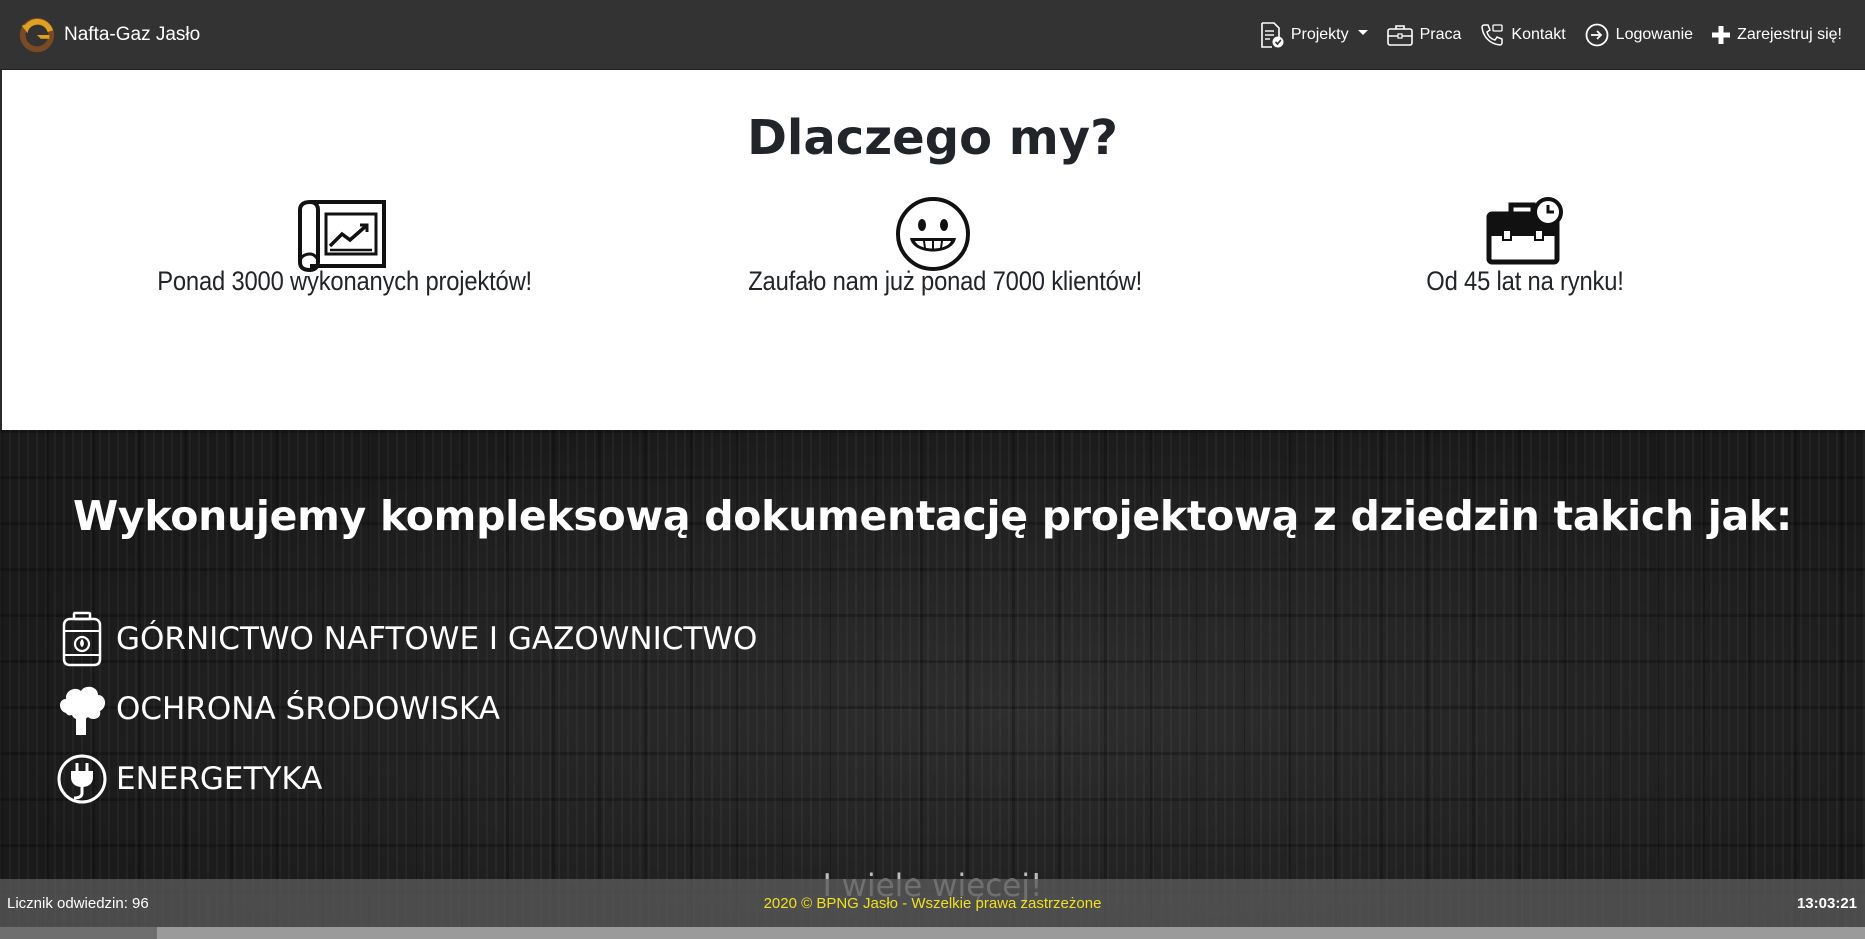 This screenshot has width=1865, height=939. I want to click on nav-item-kontakt: Kontakt, so click(1522, 35).